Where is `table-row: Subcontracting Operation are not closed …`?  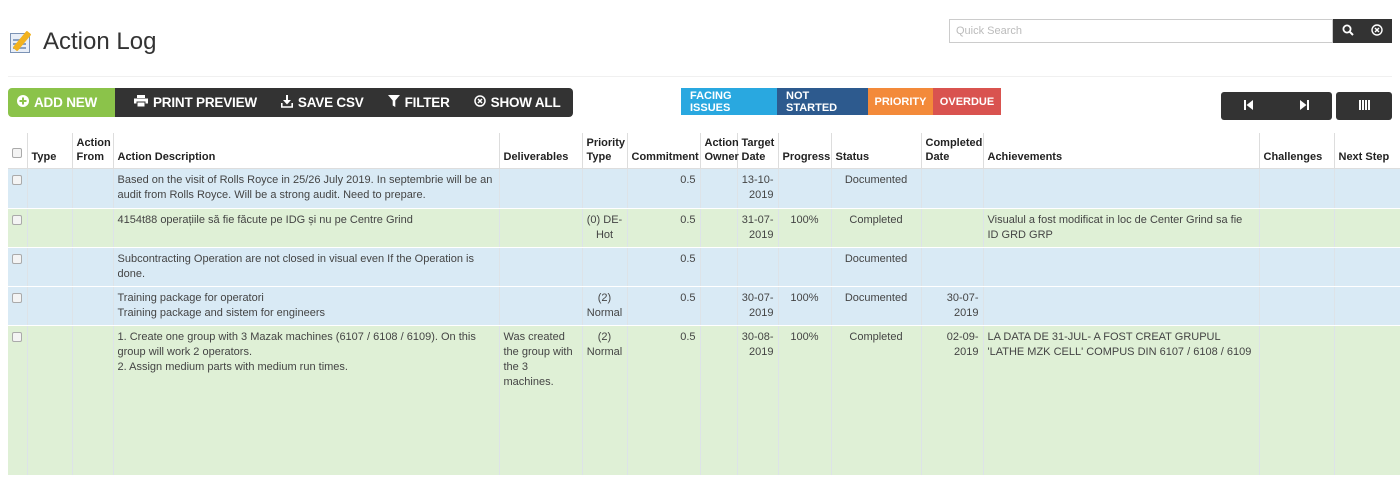
table-row: Subcontracting Operation are not closed … is located at coordinates (704, 267).